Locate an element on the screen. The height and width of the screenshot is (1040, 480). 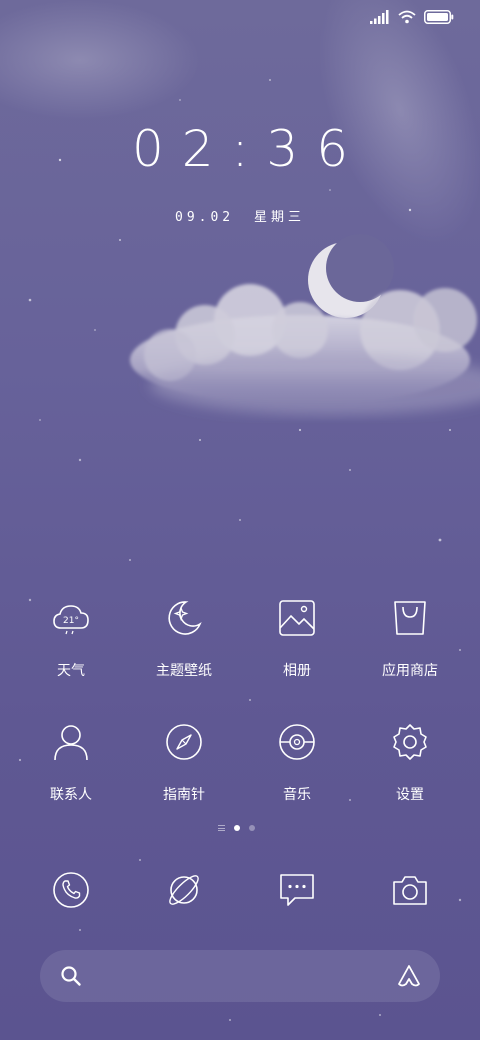
app-label: 设置 is located at coordinates (410, 795).